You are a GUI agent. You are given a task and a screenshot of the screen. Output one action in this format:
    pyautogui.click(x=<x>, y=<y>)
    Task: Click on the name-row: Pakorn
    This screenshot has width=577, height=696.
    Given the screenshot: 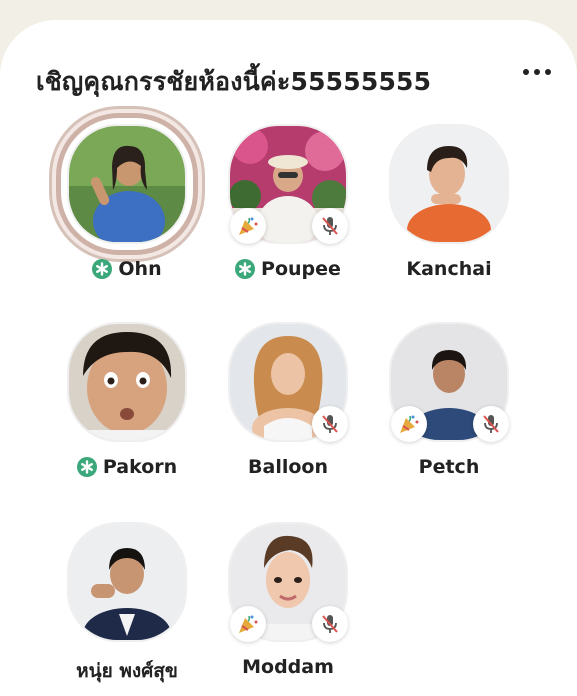 What is the action you would take?
    pyautogui.click(x=127, y=467)
    